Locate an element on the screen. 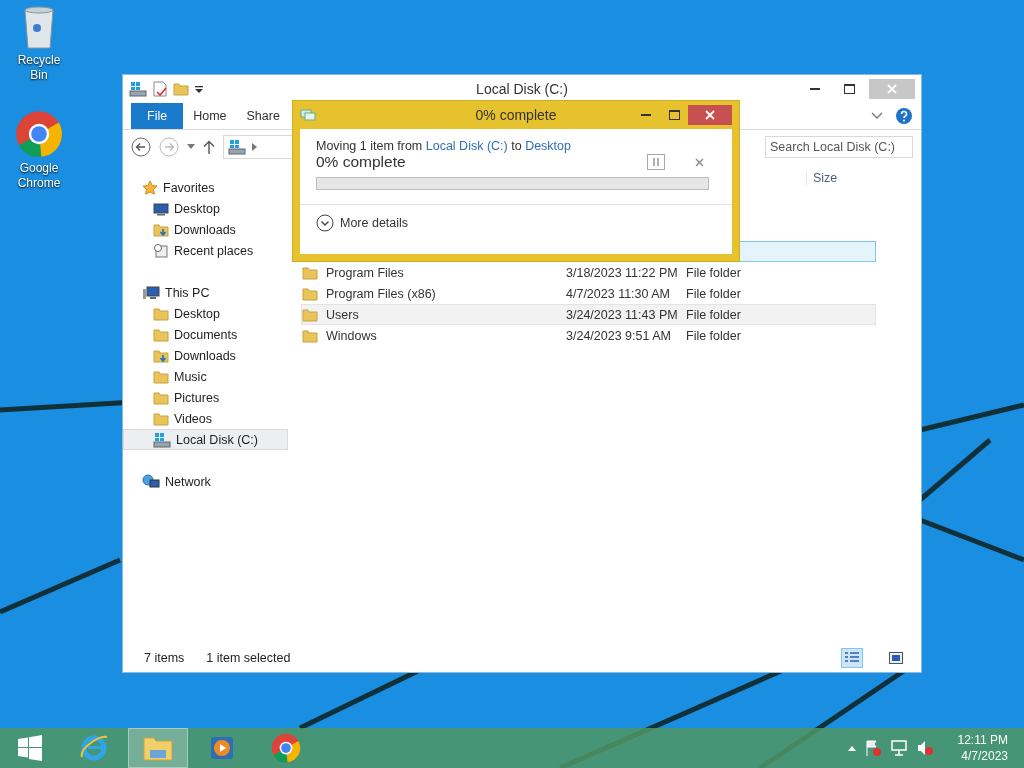  column-header: Size is located at coordinates (846, 178).